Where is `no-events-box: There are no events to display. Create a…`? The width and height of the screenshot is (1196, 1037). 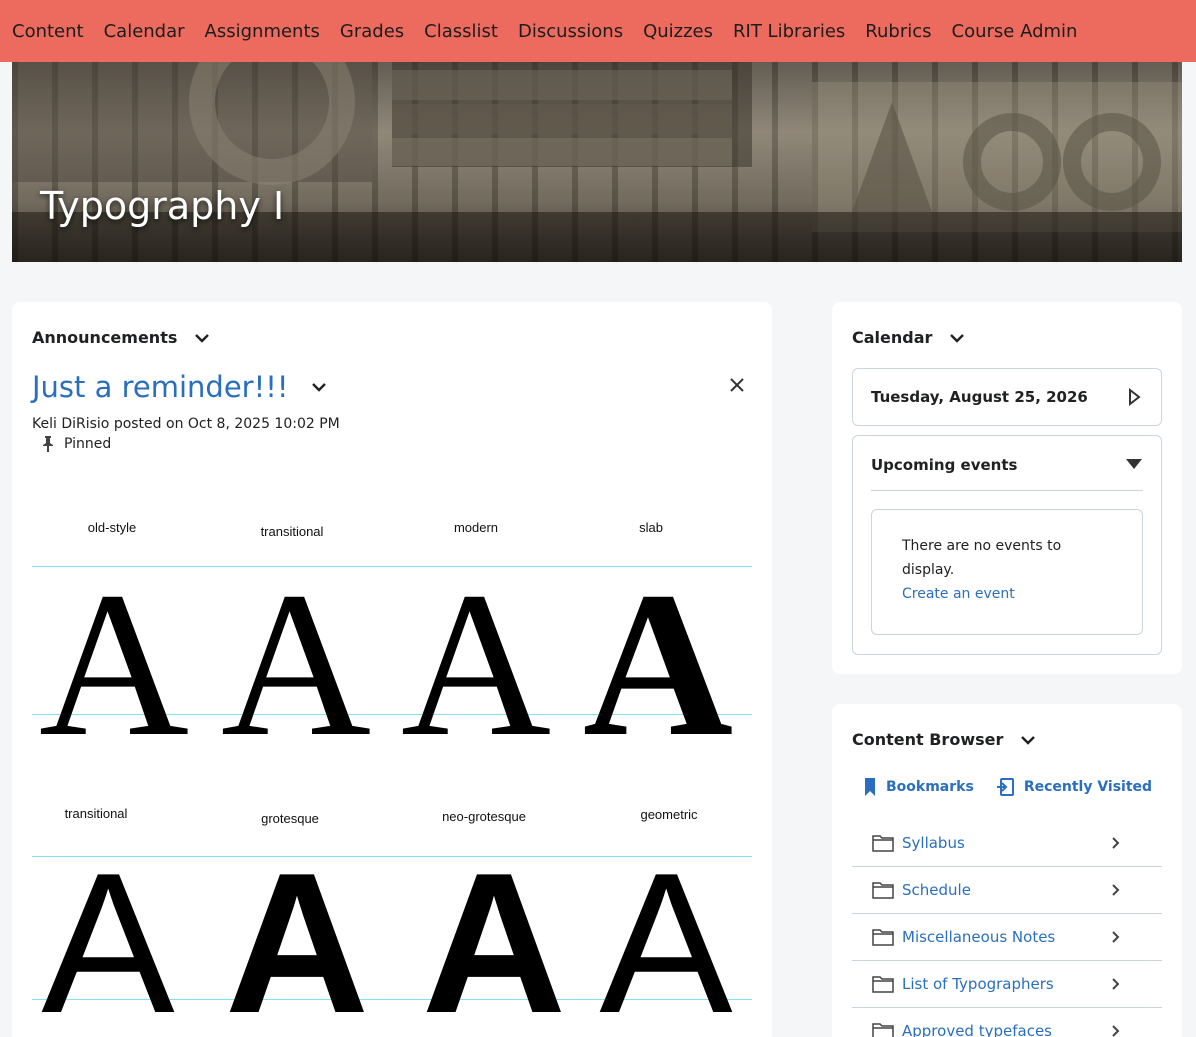 no-events-box: There are no events to display. Create a… is located at coordinates (1007, 572).